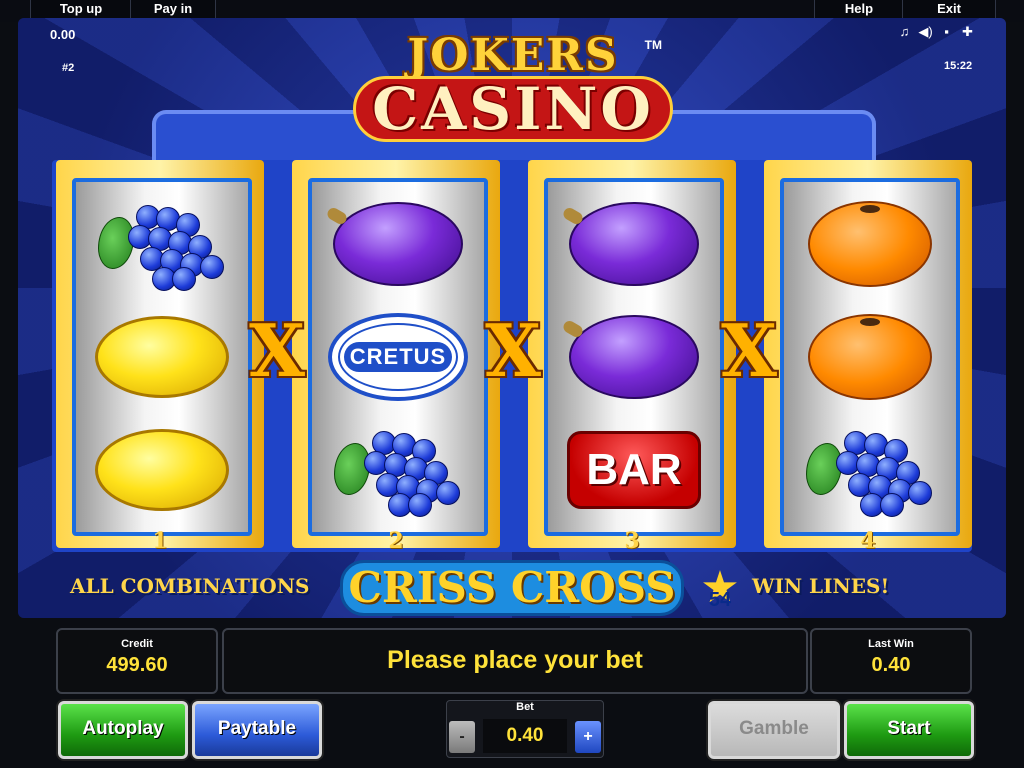  Describe the element at coordinates (513, 55) in the screenshot. I see `logo-jokers: JOKERS` at that location.